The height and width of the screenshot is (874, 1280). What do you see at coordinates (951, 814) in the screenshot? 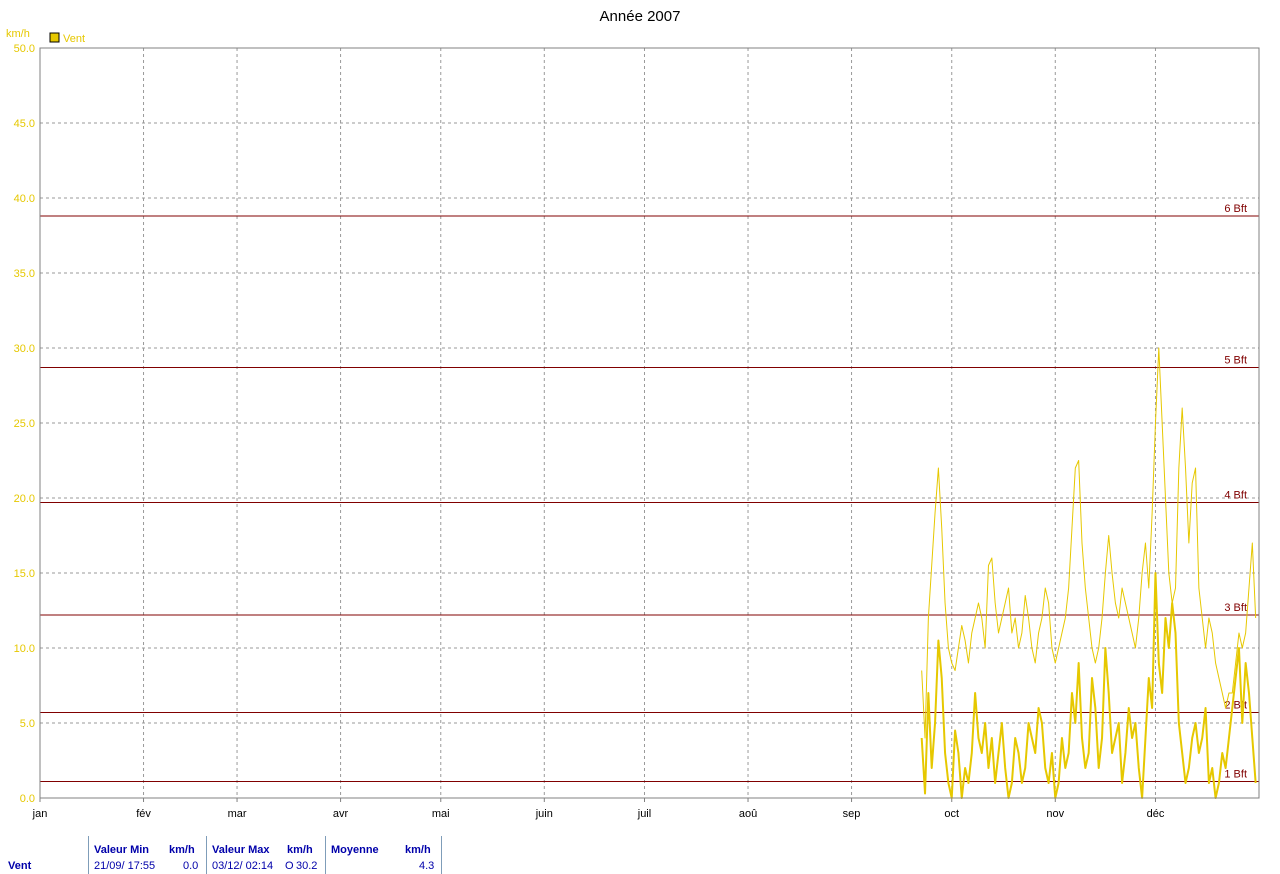
I see `x-tick-label: oct` at bounding box center [951, 814].